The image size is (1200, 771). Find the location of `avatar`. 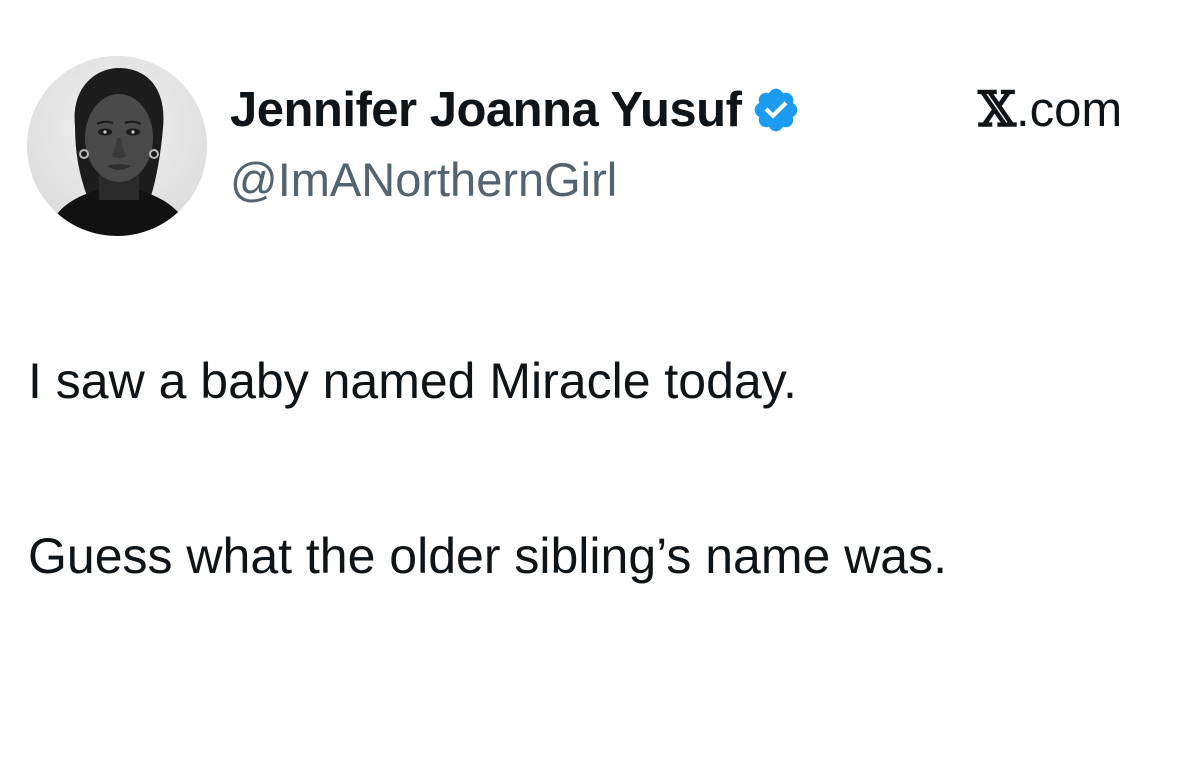

avatar is located at coordinates (117, 146).